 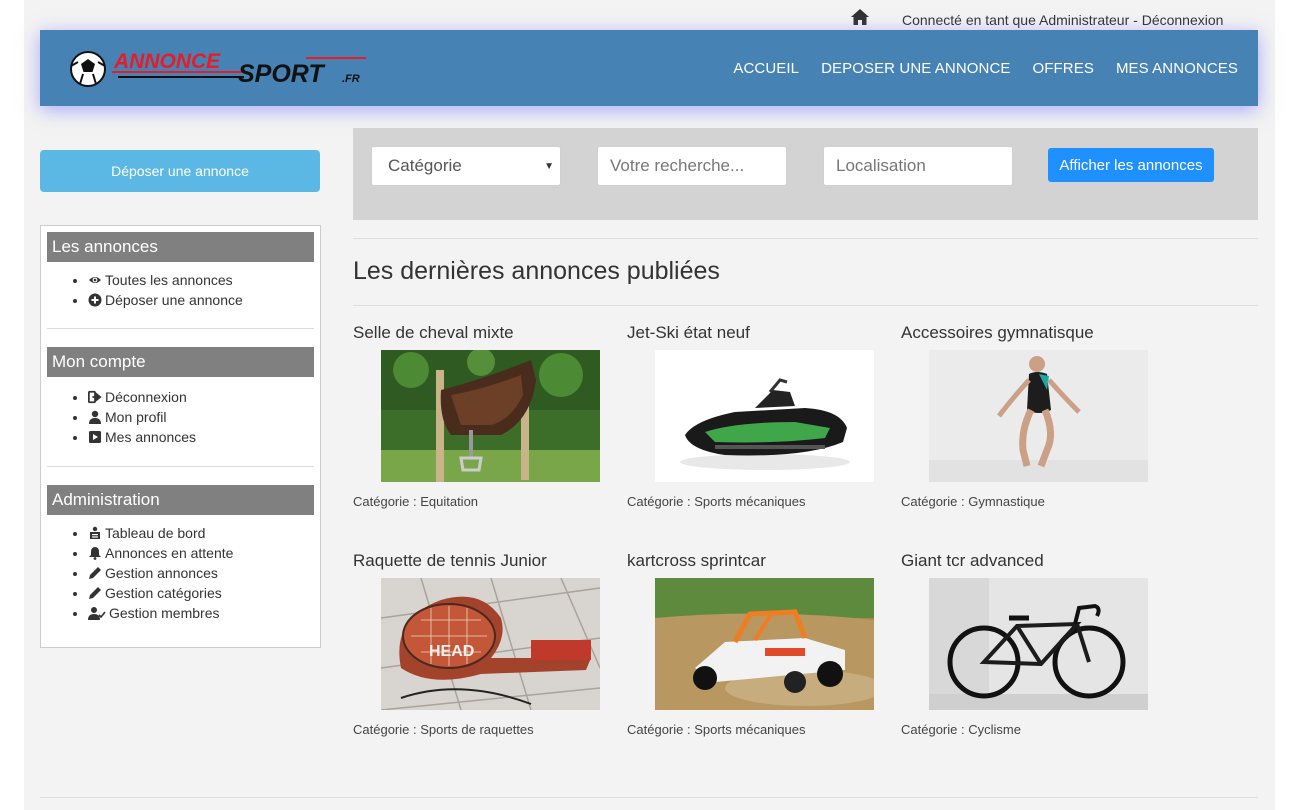 I want to click on ad-category: Catégorie : Cyclisme, so click(x=961, y=729).